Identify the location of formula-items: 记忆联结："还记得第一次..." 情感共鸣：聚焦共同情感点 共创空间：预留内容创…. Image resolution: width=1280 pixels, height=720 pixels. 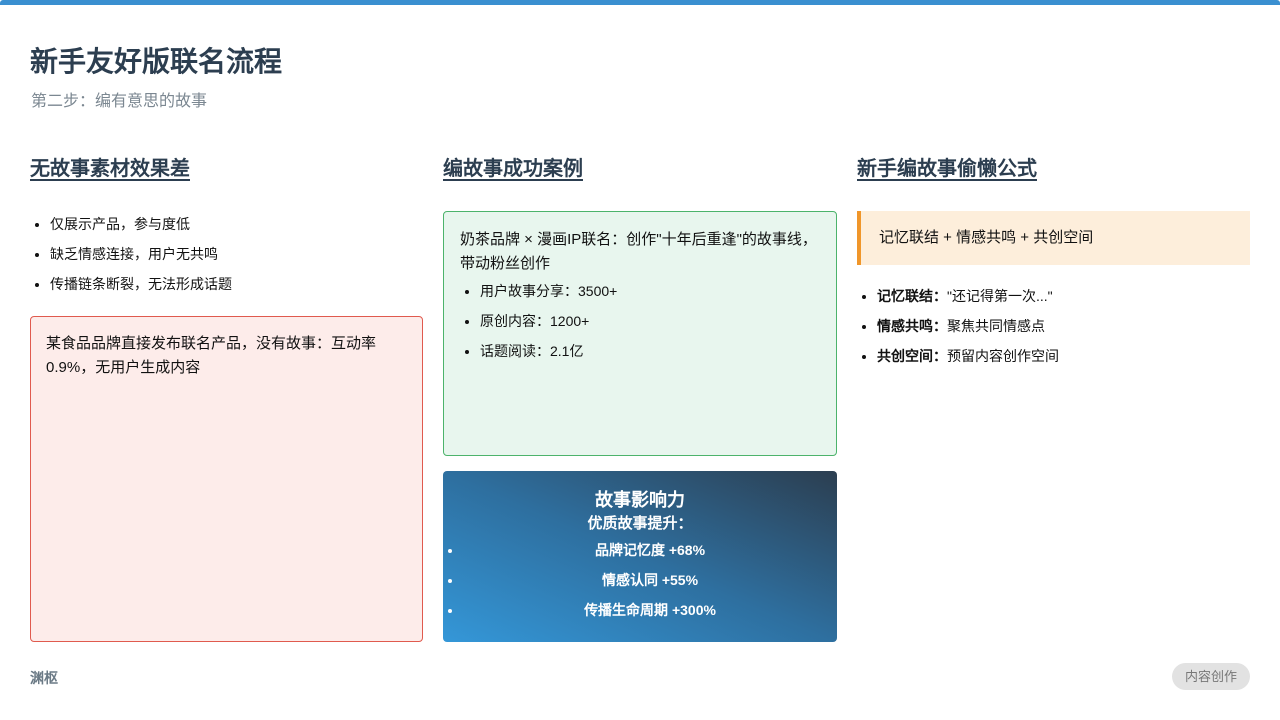
(1053, 326).